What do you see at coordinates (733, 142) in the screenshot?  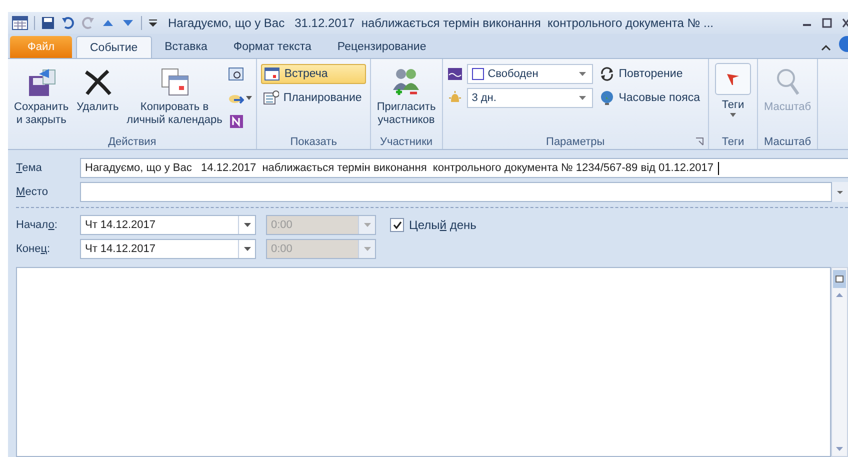 I see `group-label: Теги` at bounding box center [733, 142].